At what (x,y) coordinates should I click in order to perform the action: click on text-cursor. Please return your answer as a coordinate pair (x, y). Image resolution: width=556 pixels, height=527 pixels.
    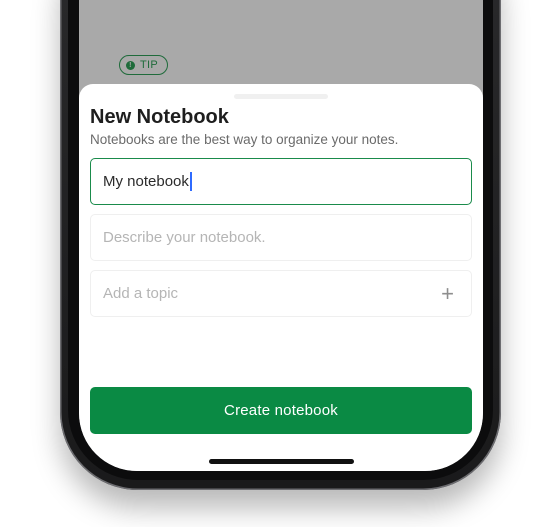
    Looking at the image, I should click on (190, 181).